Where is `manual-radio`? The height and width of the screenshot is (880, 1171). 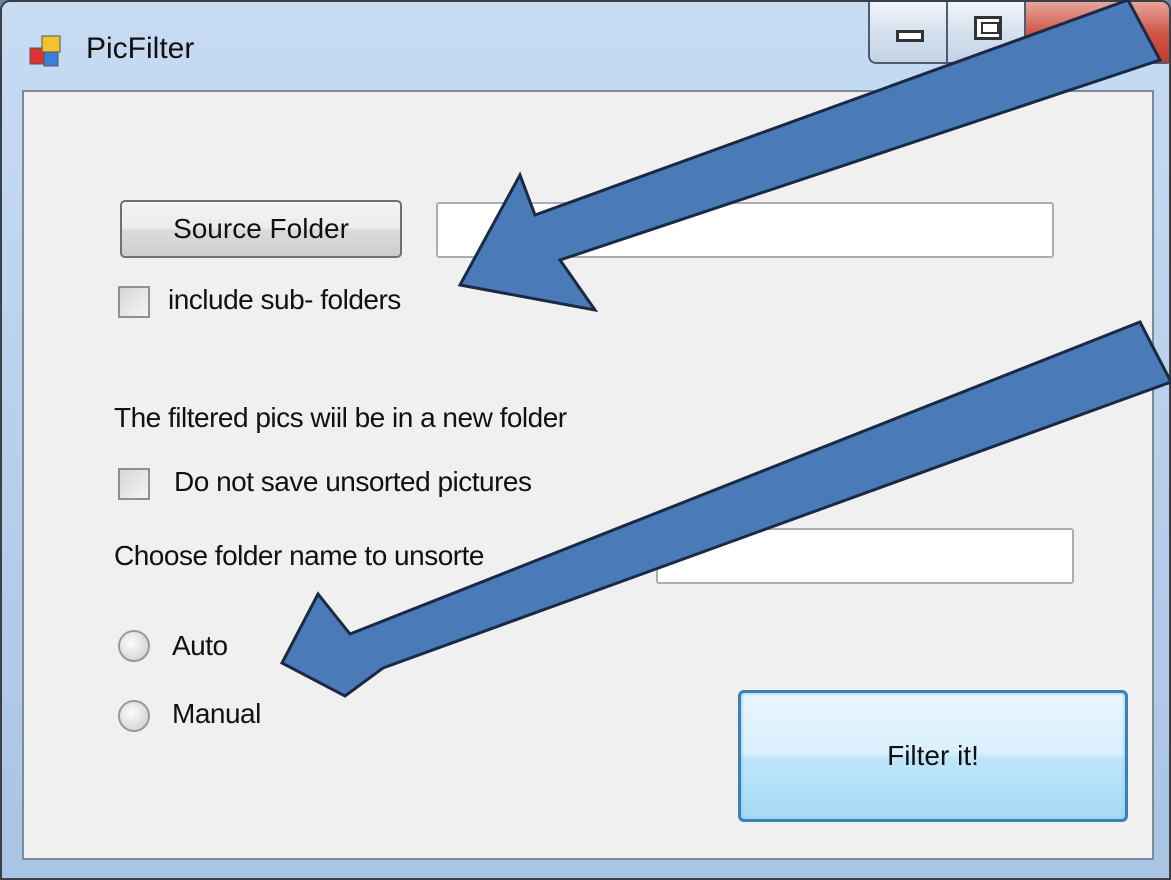 manual-radio is located at coordinates (134, 716).